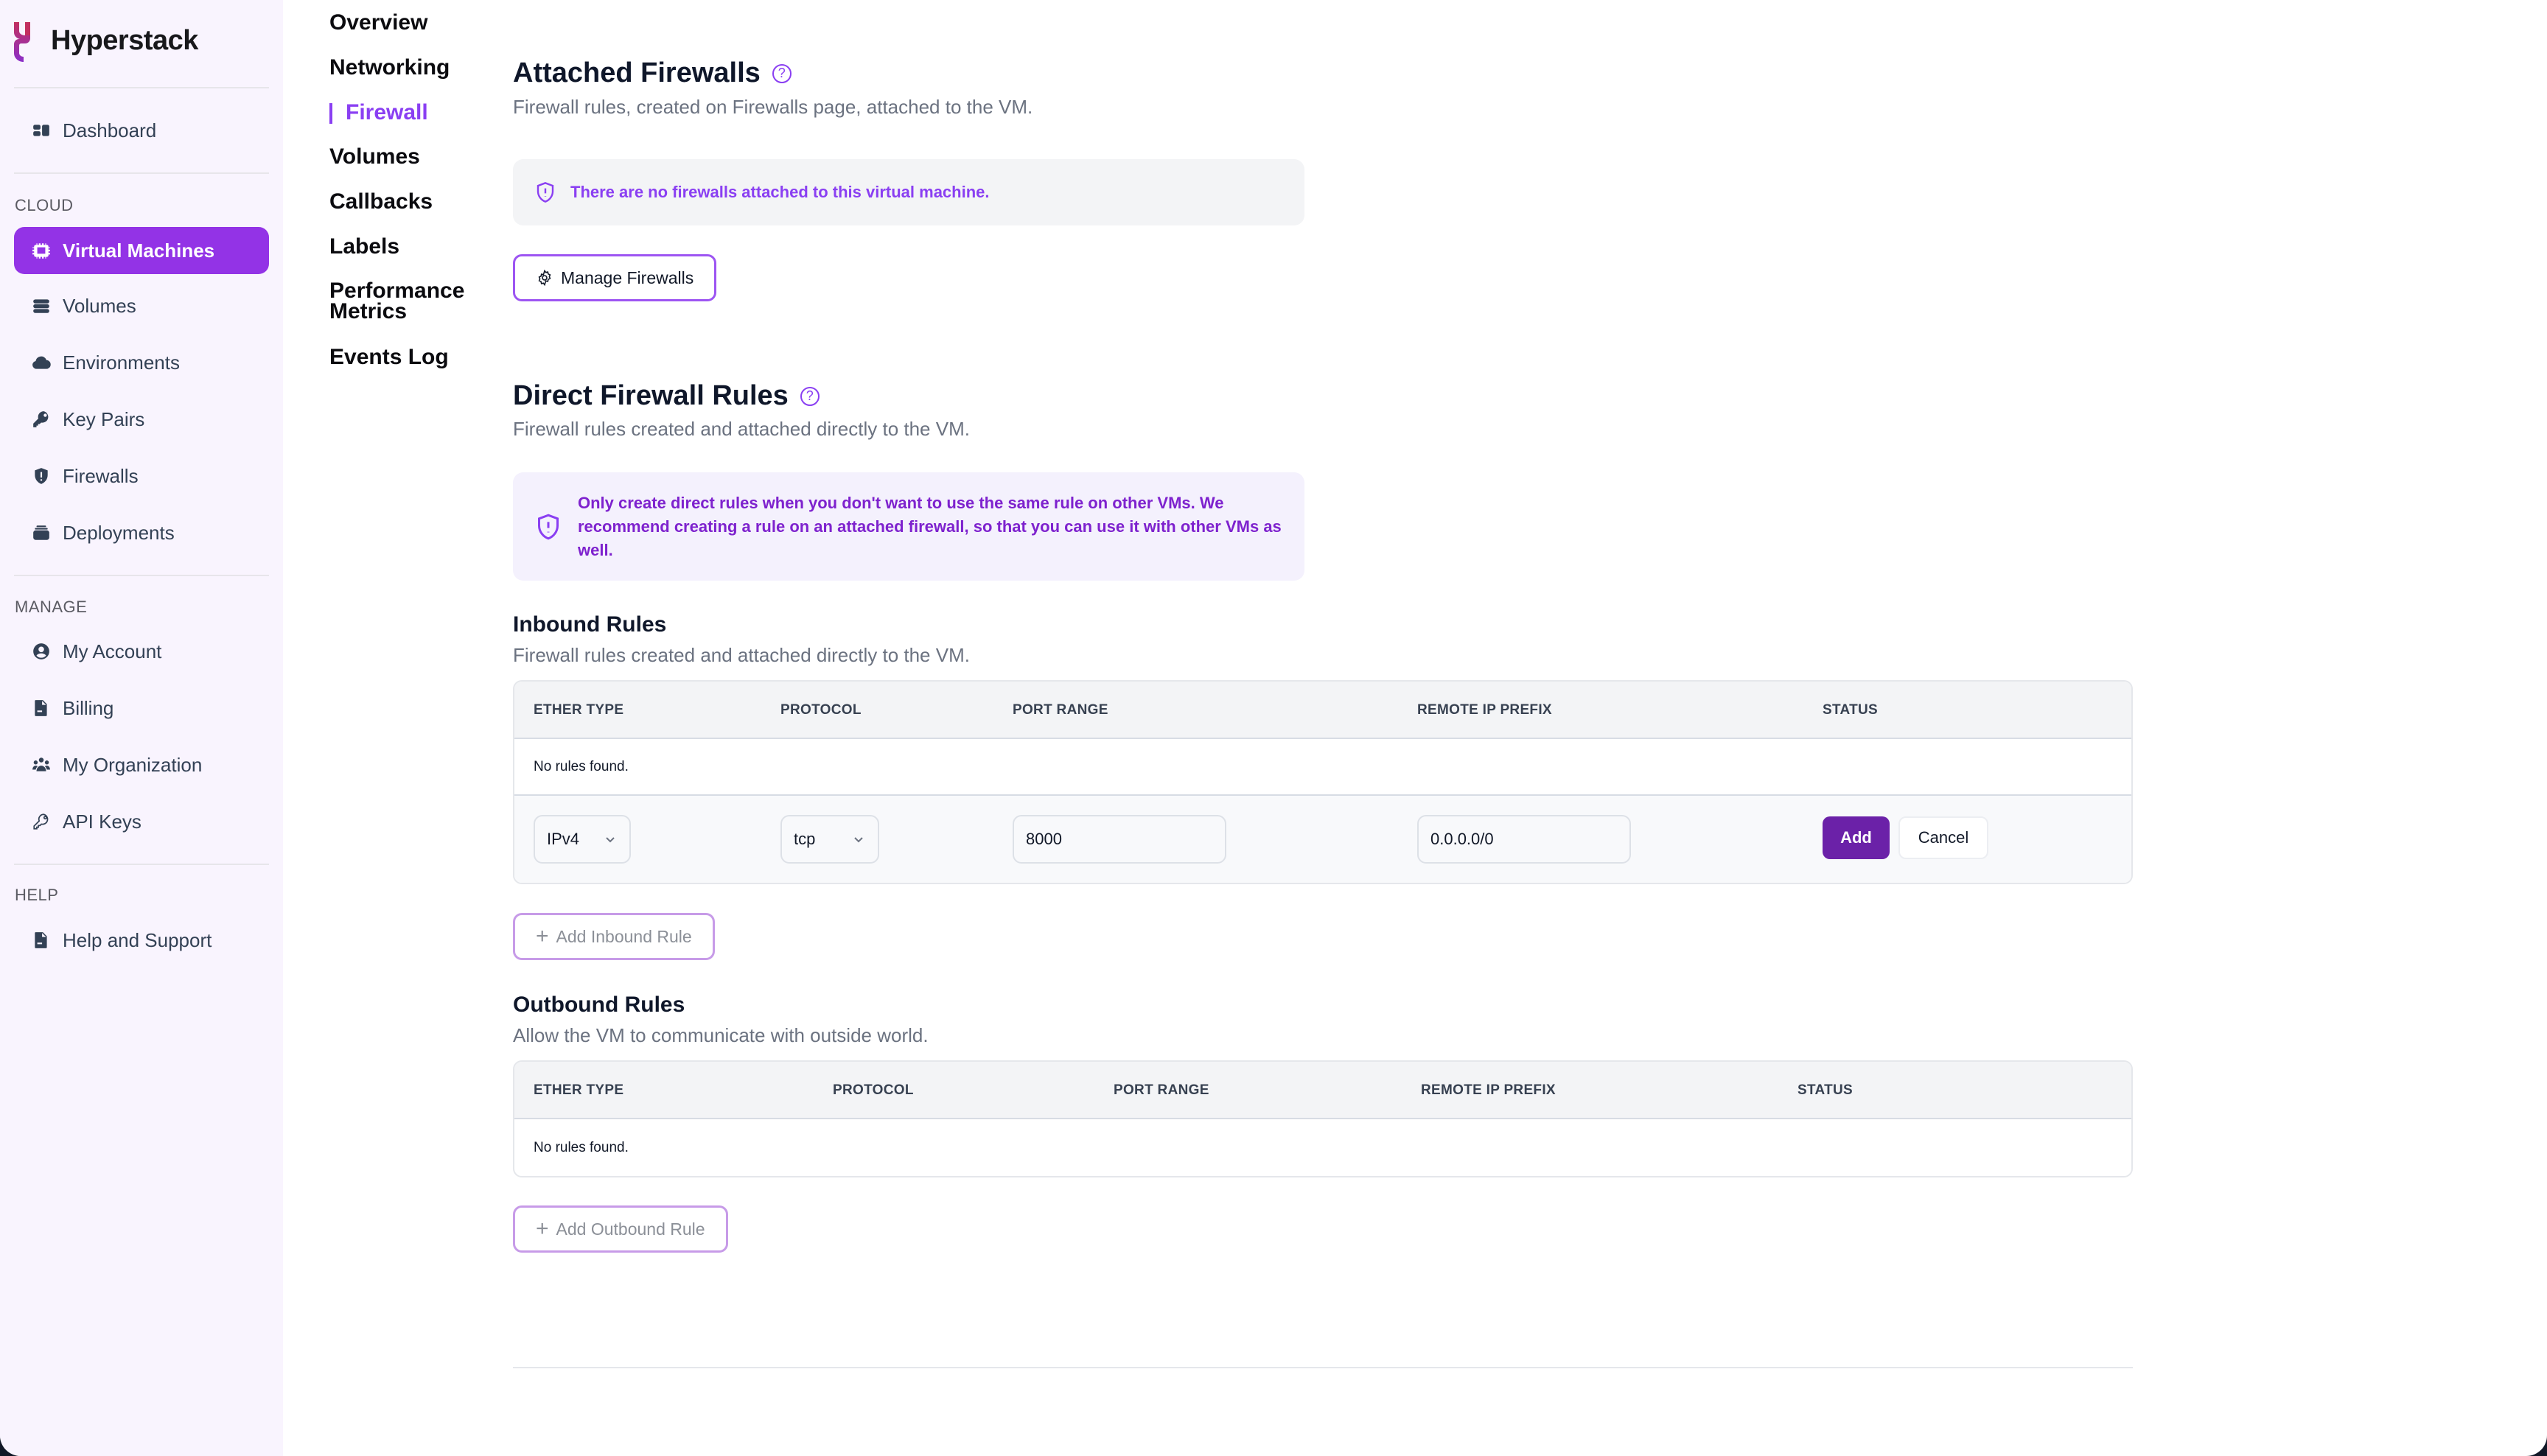  I want to click on button-label: Add Outbound Rule, so click(630, 1229).